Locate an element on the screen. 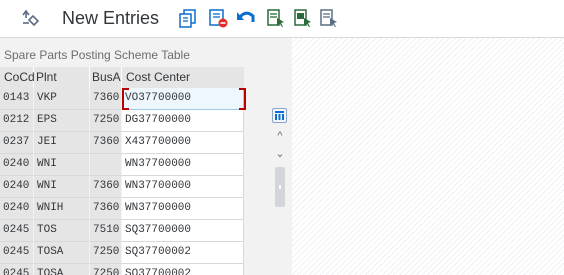  table-header: CoCd Plnt BusA Cost Center is located at coordinates (122, 77).